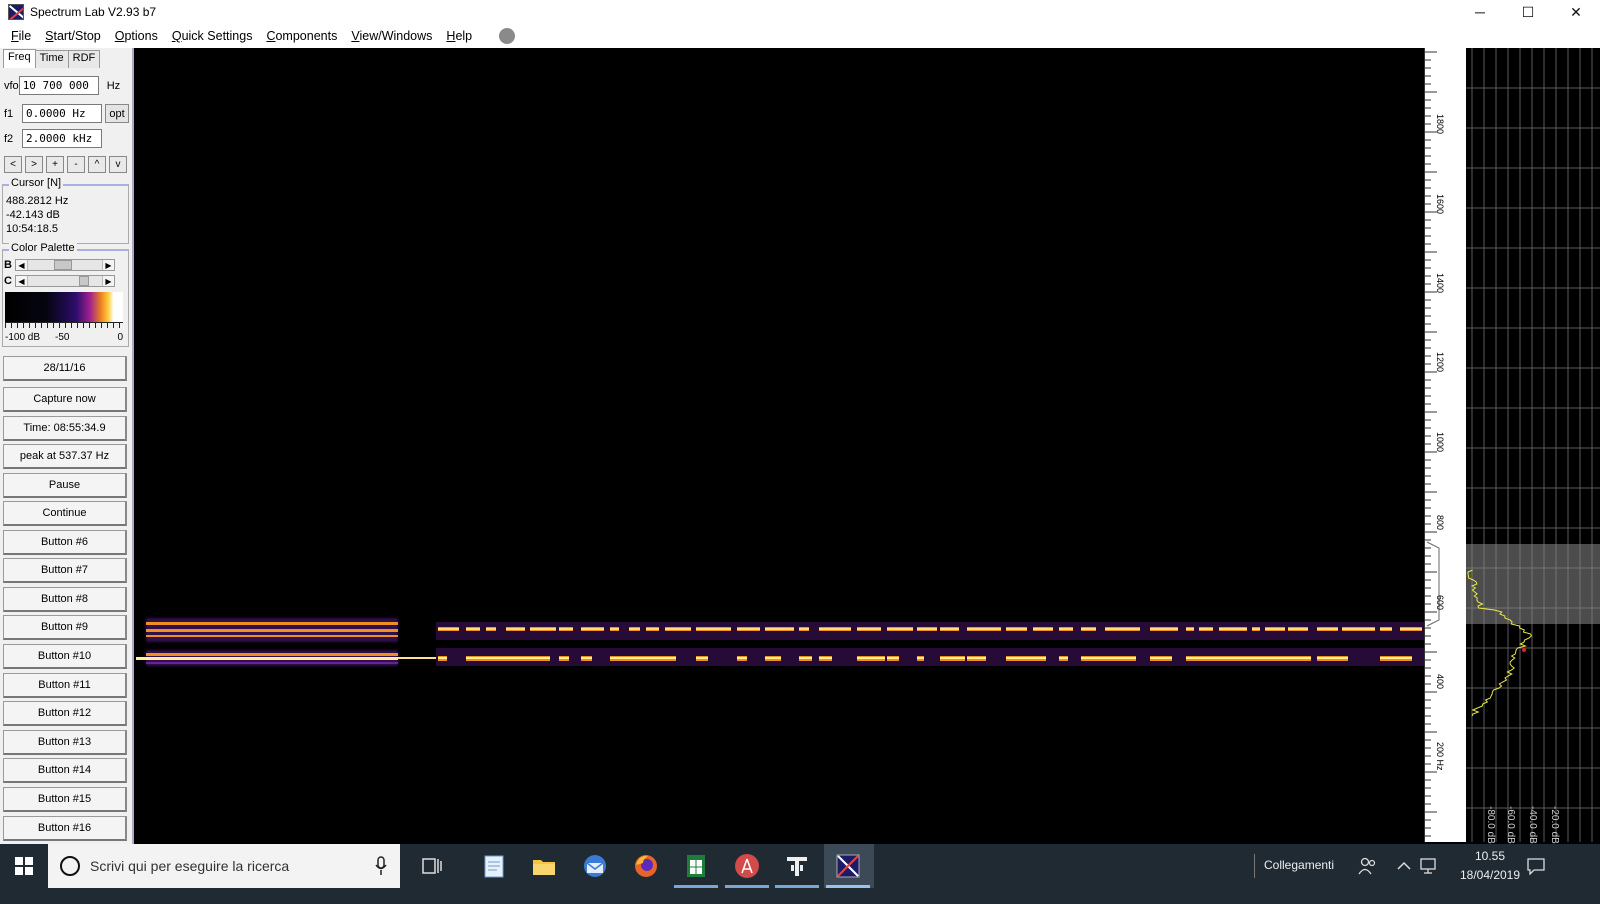 This screenshot has height=904, width=1600. Describe the element at coordinates (70, 866) in the screenshot. I see `cortana-icon` at that location.